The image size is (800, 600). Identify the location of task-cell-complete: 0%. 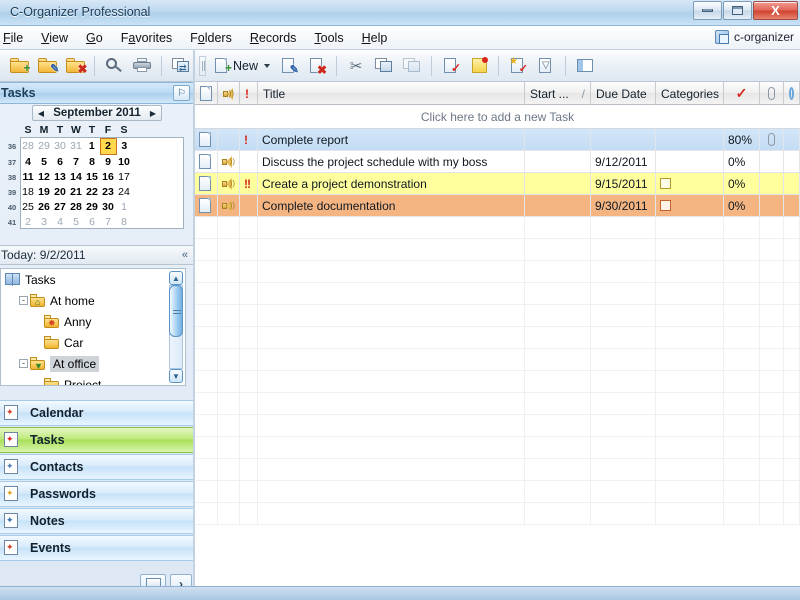
(742, 205).